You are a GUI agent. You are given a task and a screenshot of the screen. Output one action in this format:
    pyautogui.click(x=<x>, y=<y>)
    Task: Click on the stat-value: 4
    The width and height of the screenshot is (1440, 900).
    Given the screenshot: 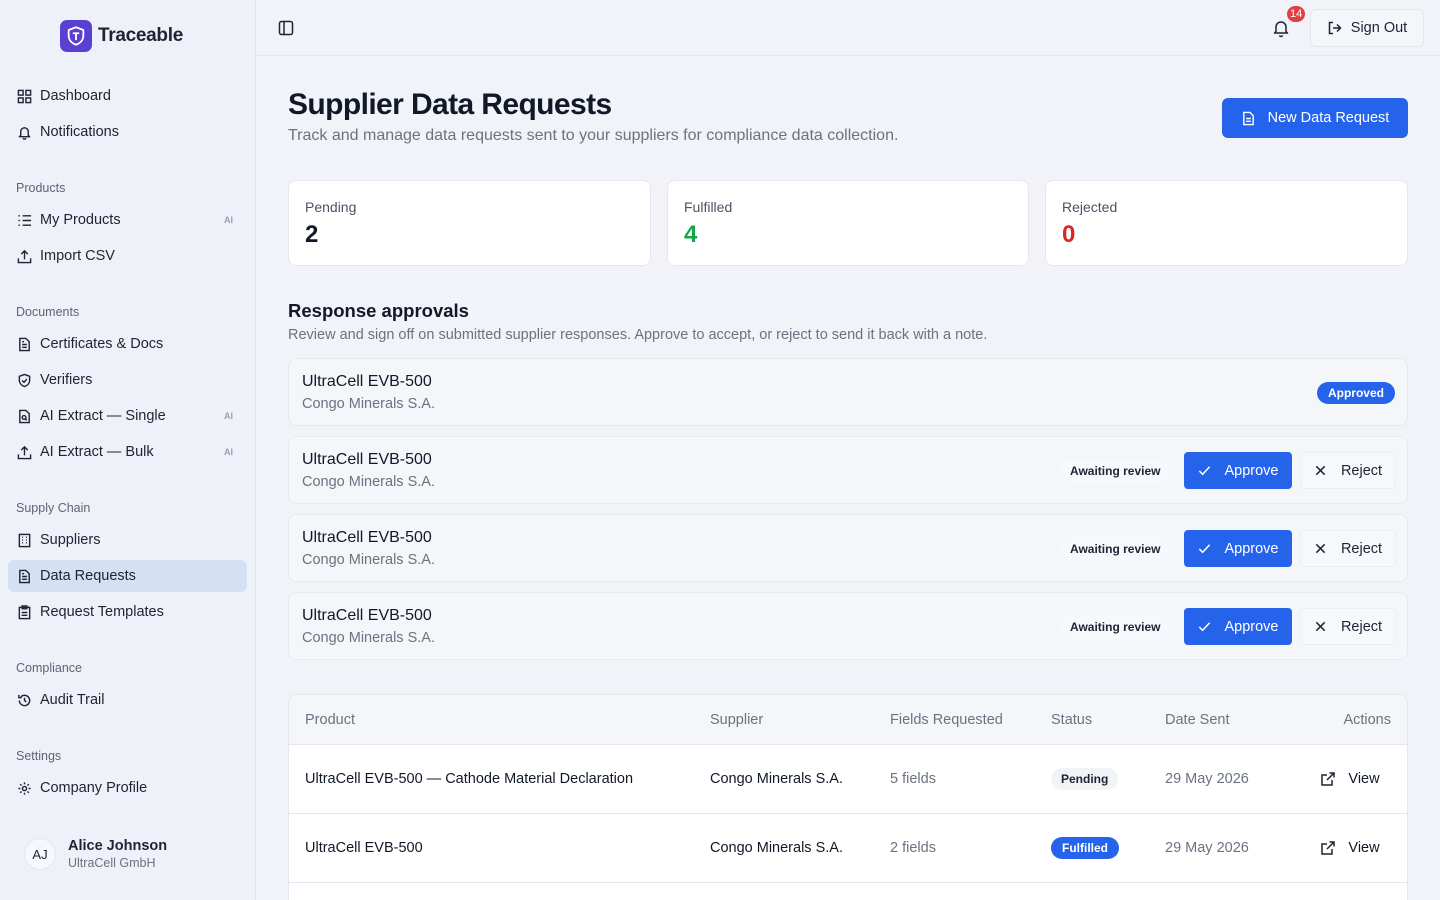 What is the action you would take?
    pyautogui.click(x=691, y=234)
    